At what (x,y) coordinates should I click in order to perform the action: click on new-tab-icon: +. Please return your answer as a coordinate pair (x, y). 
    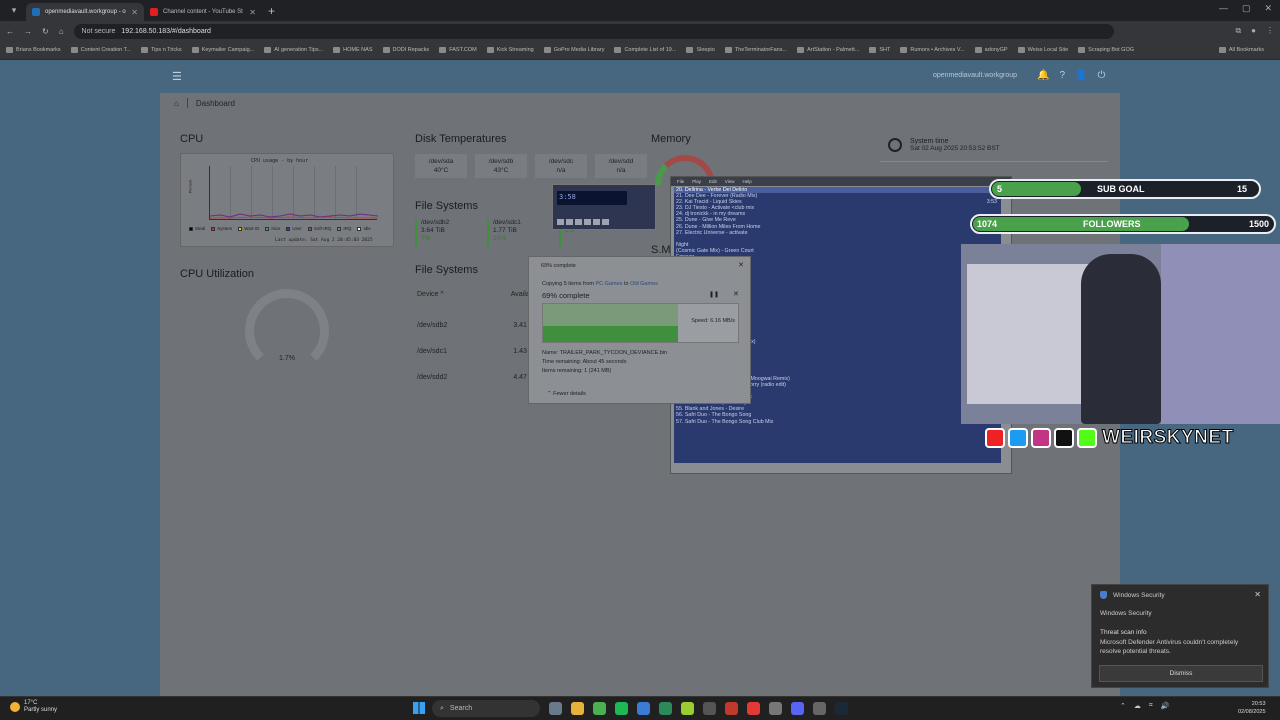
    Looking at the image, I should click on (271, 11).